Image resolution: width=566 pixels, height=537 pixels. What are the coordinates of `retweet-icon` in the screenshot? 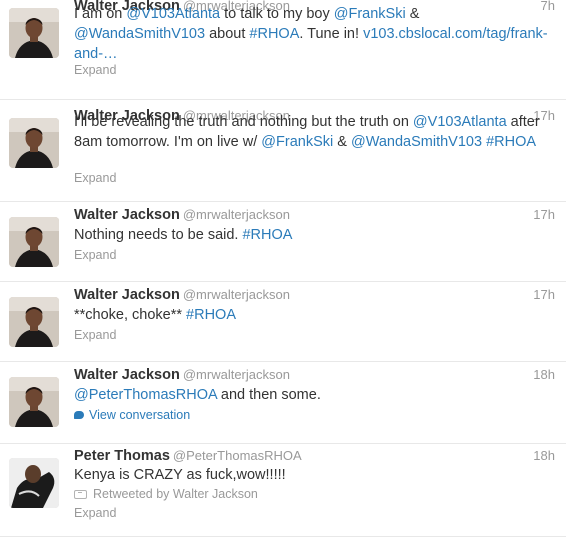 It's located at (80, 494).